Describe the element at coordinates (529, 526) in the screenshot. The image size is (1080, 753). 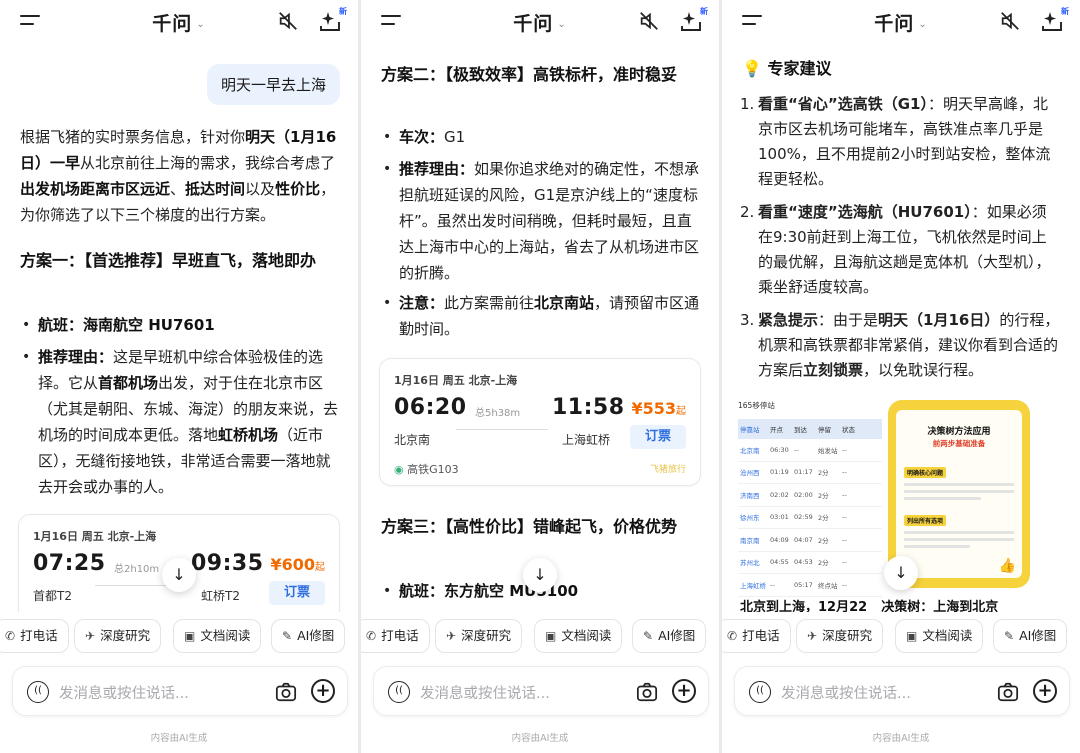
I see `plan-three-title: 方案三：【高性价比】错峰起飞，价格优势` at that location.